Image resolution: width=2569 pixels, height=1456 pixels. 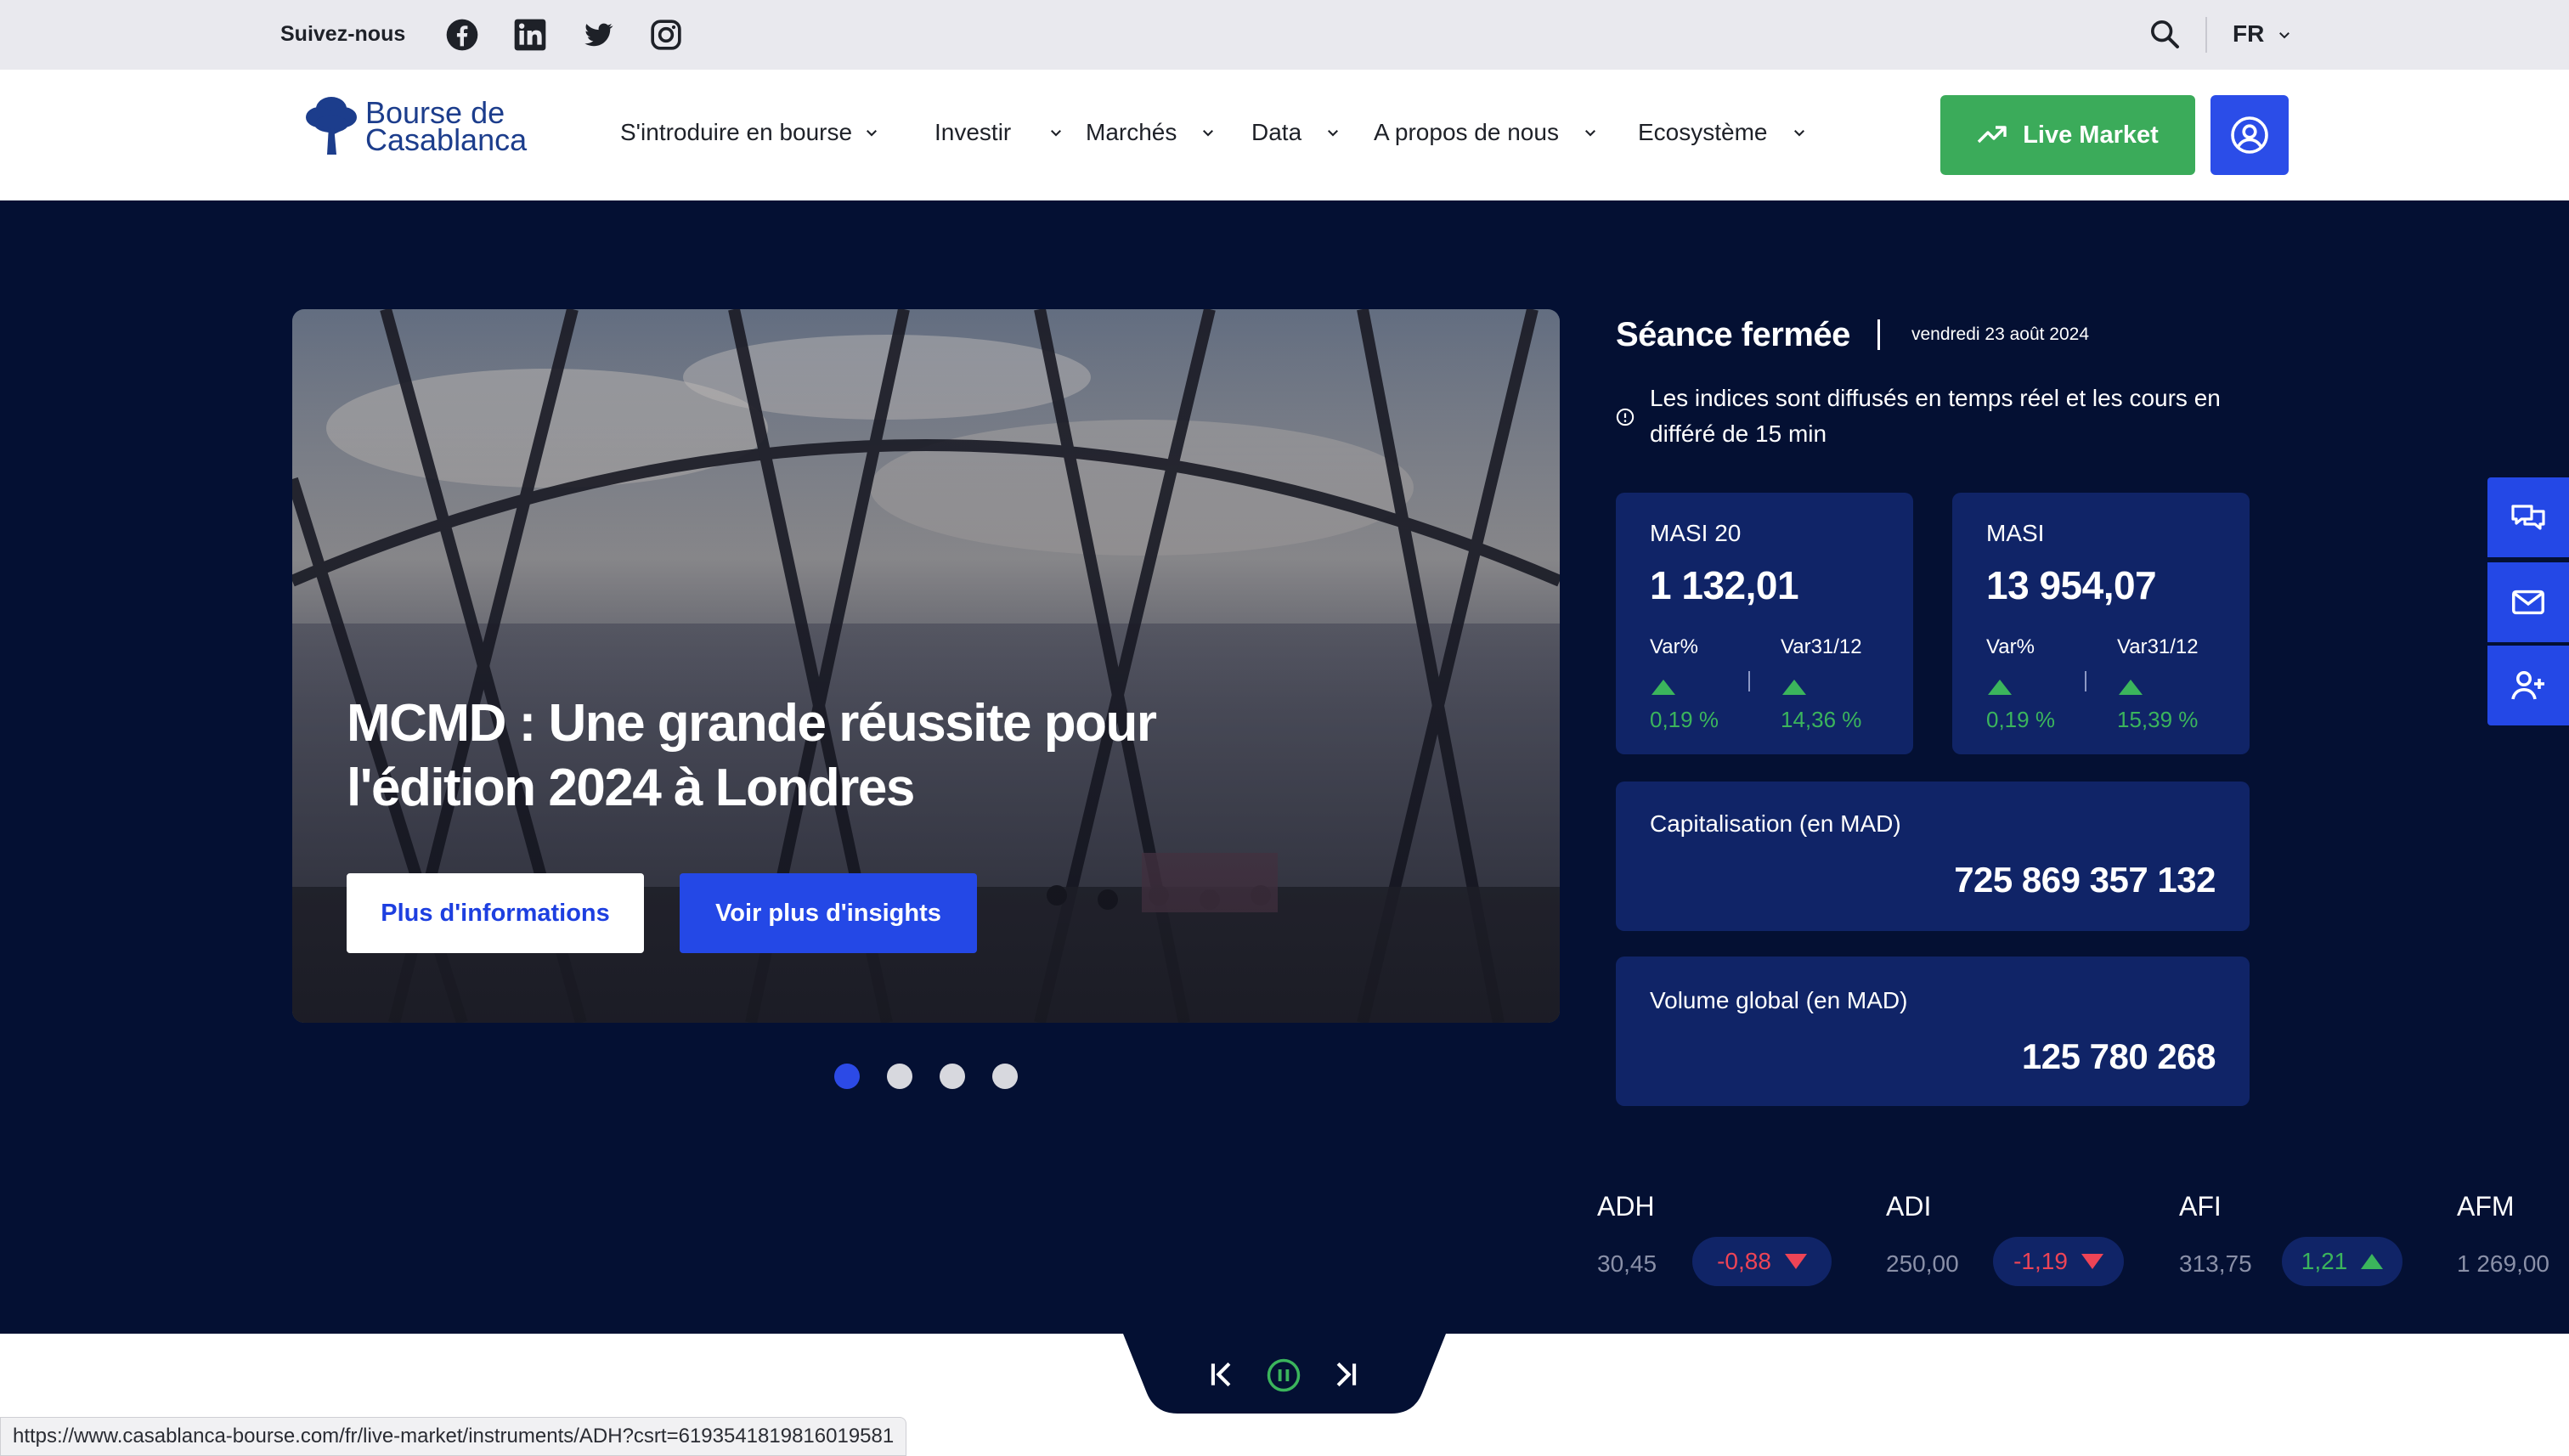 I want to click on capitalisation-card: Capitalisation (en MAD) 725 869 357 132, so click(x=1933, y=857).